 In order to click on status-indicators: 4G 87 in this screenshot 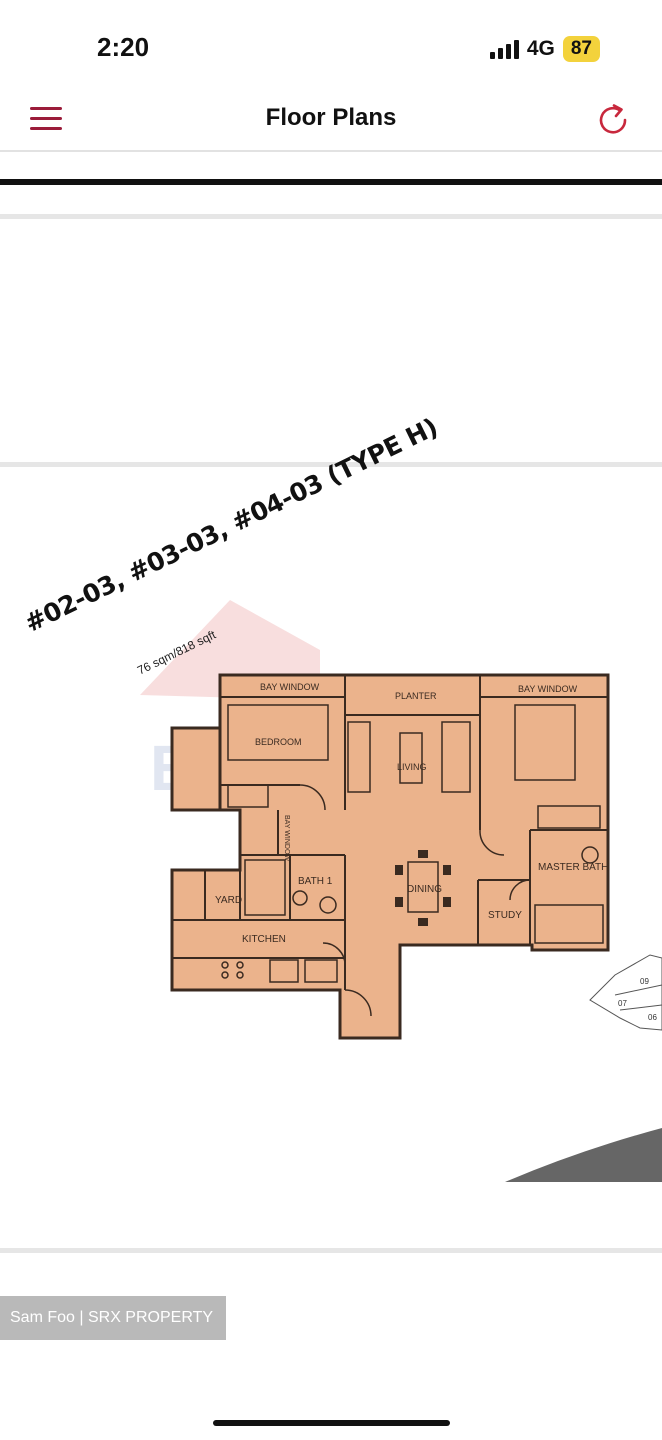, I will do `click(544, 49)`.